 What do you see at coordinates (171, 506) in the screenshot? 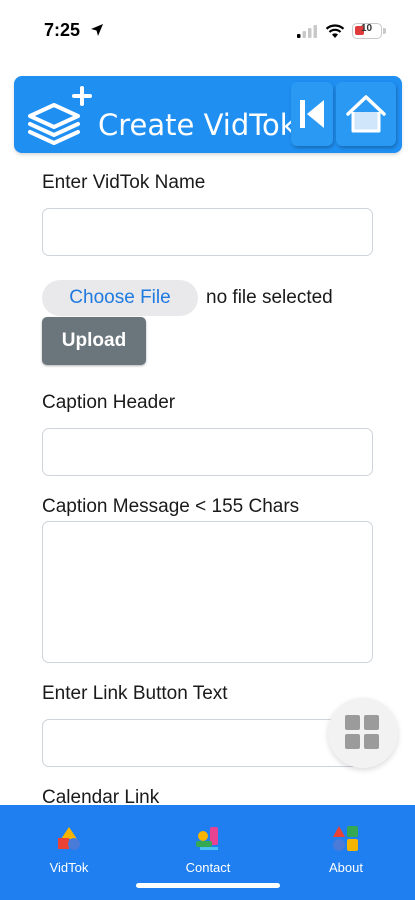
I see `caption-message-label: Caption Message < 155 Chars` at bounding box center [171, 506].